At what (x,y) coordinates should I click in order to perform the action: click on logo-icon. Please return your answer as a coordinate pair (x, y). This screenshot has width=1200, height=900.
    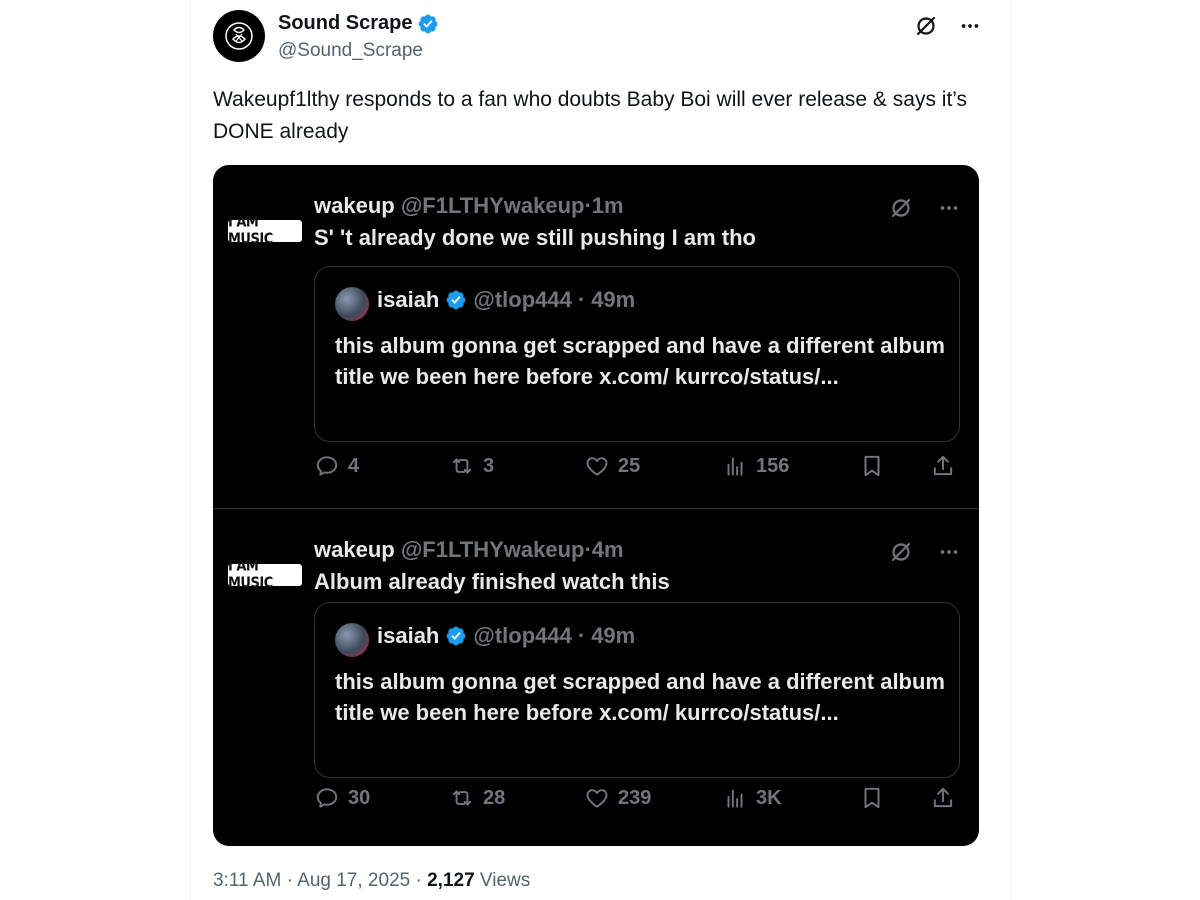
    Looking at the image, I should click on (239, 36).